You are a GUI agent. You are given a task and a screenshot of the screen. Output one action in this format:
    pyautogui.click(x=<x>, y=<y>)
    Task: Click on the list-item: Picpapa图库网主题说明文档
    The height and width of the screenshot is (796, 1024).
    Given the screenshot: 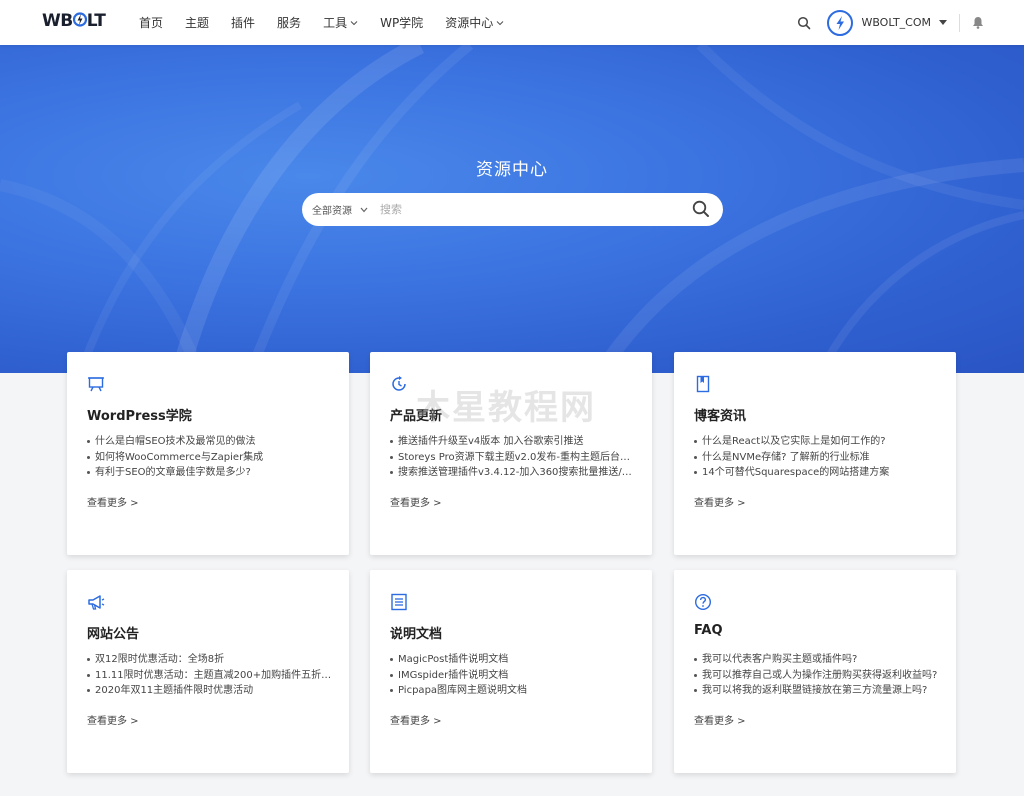 What is the action you would take?
    pyautogui.click(x=513, y=691)
    